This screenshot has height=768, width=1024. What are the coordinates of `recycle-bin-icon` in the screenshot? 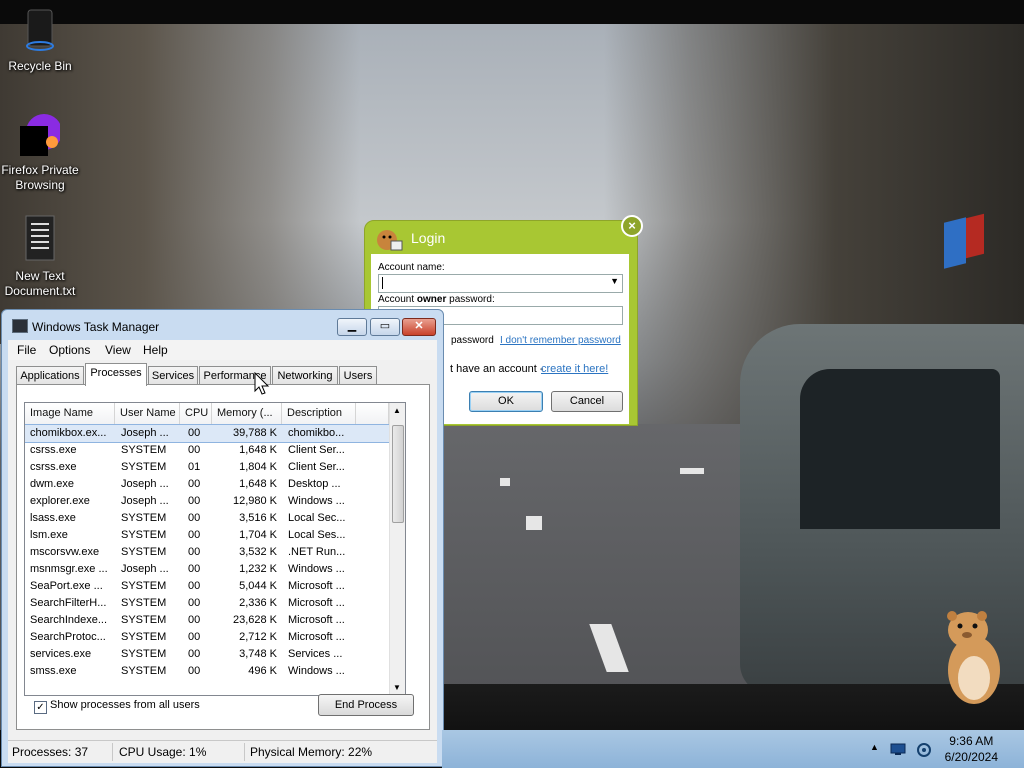 It's located at (40, 30).